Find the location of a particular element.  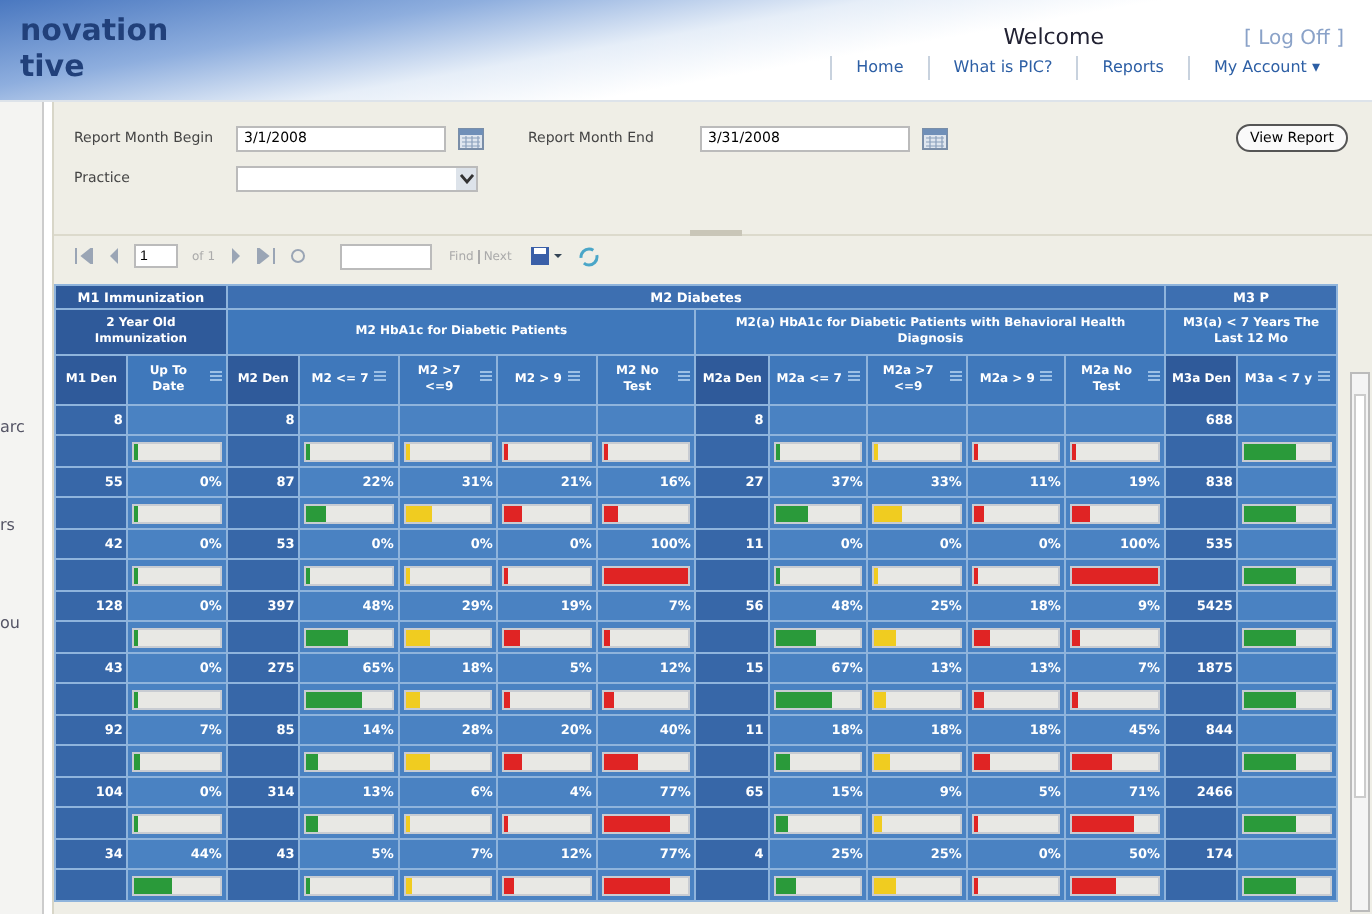

splitter-handle is located at coordinates (716, 233).